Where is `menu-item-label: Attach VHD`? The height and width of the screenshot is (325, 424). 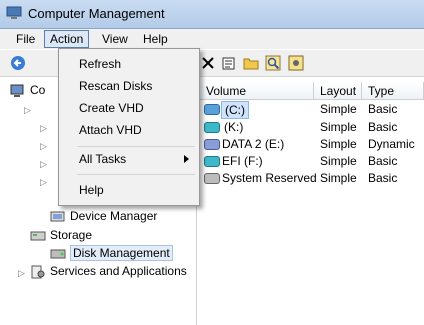
menu-item-label: Attach VHD is located at coordinates (110, 130).